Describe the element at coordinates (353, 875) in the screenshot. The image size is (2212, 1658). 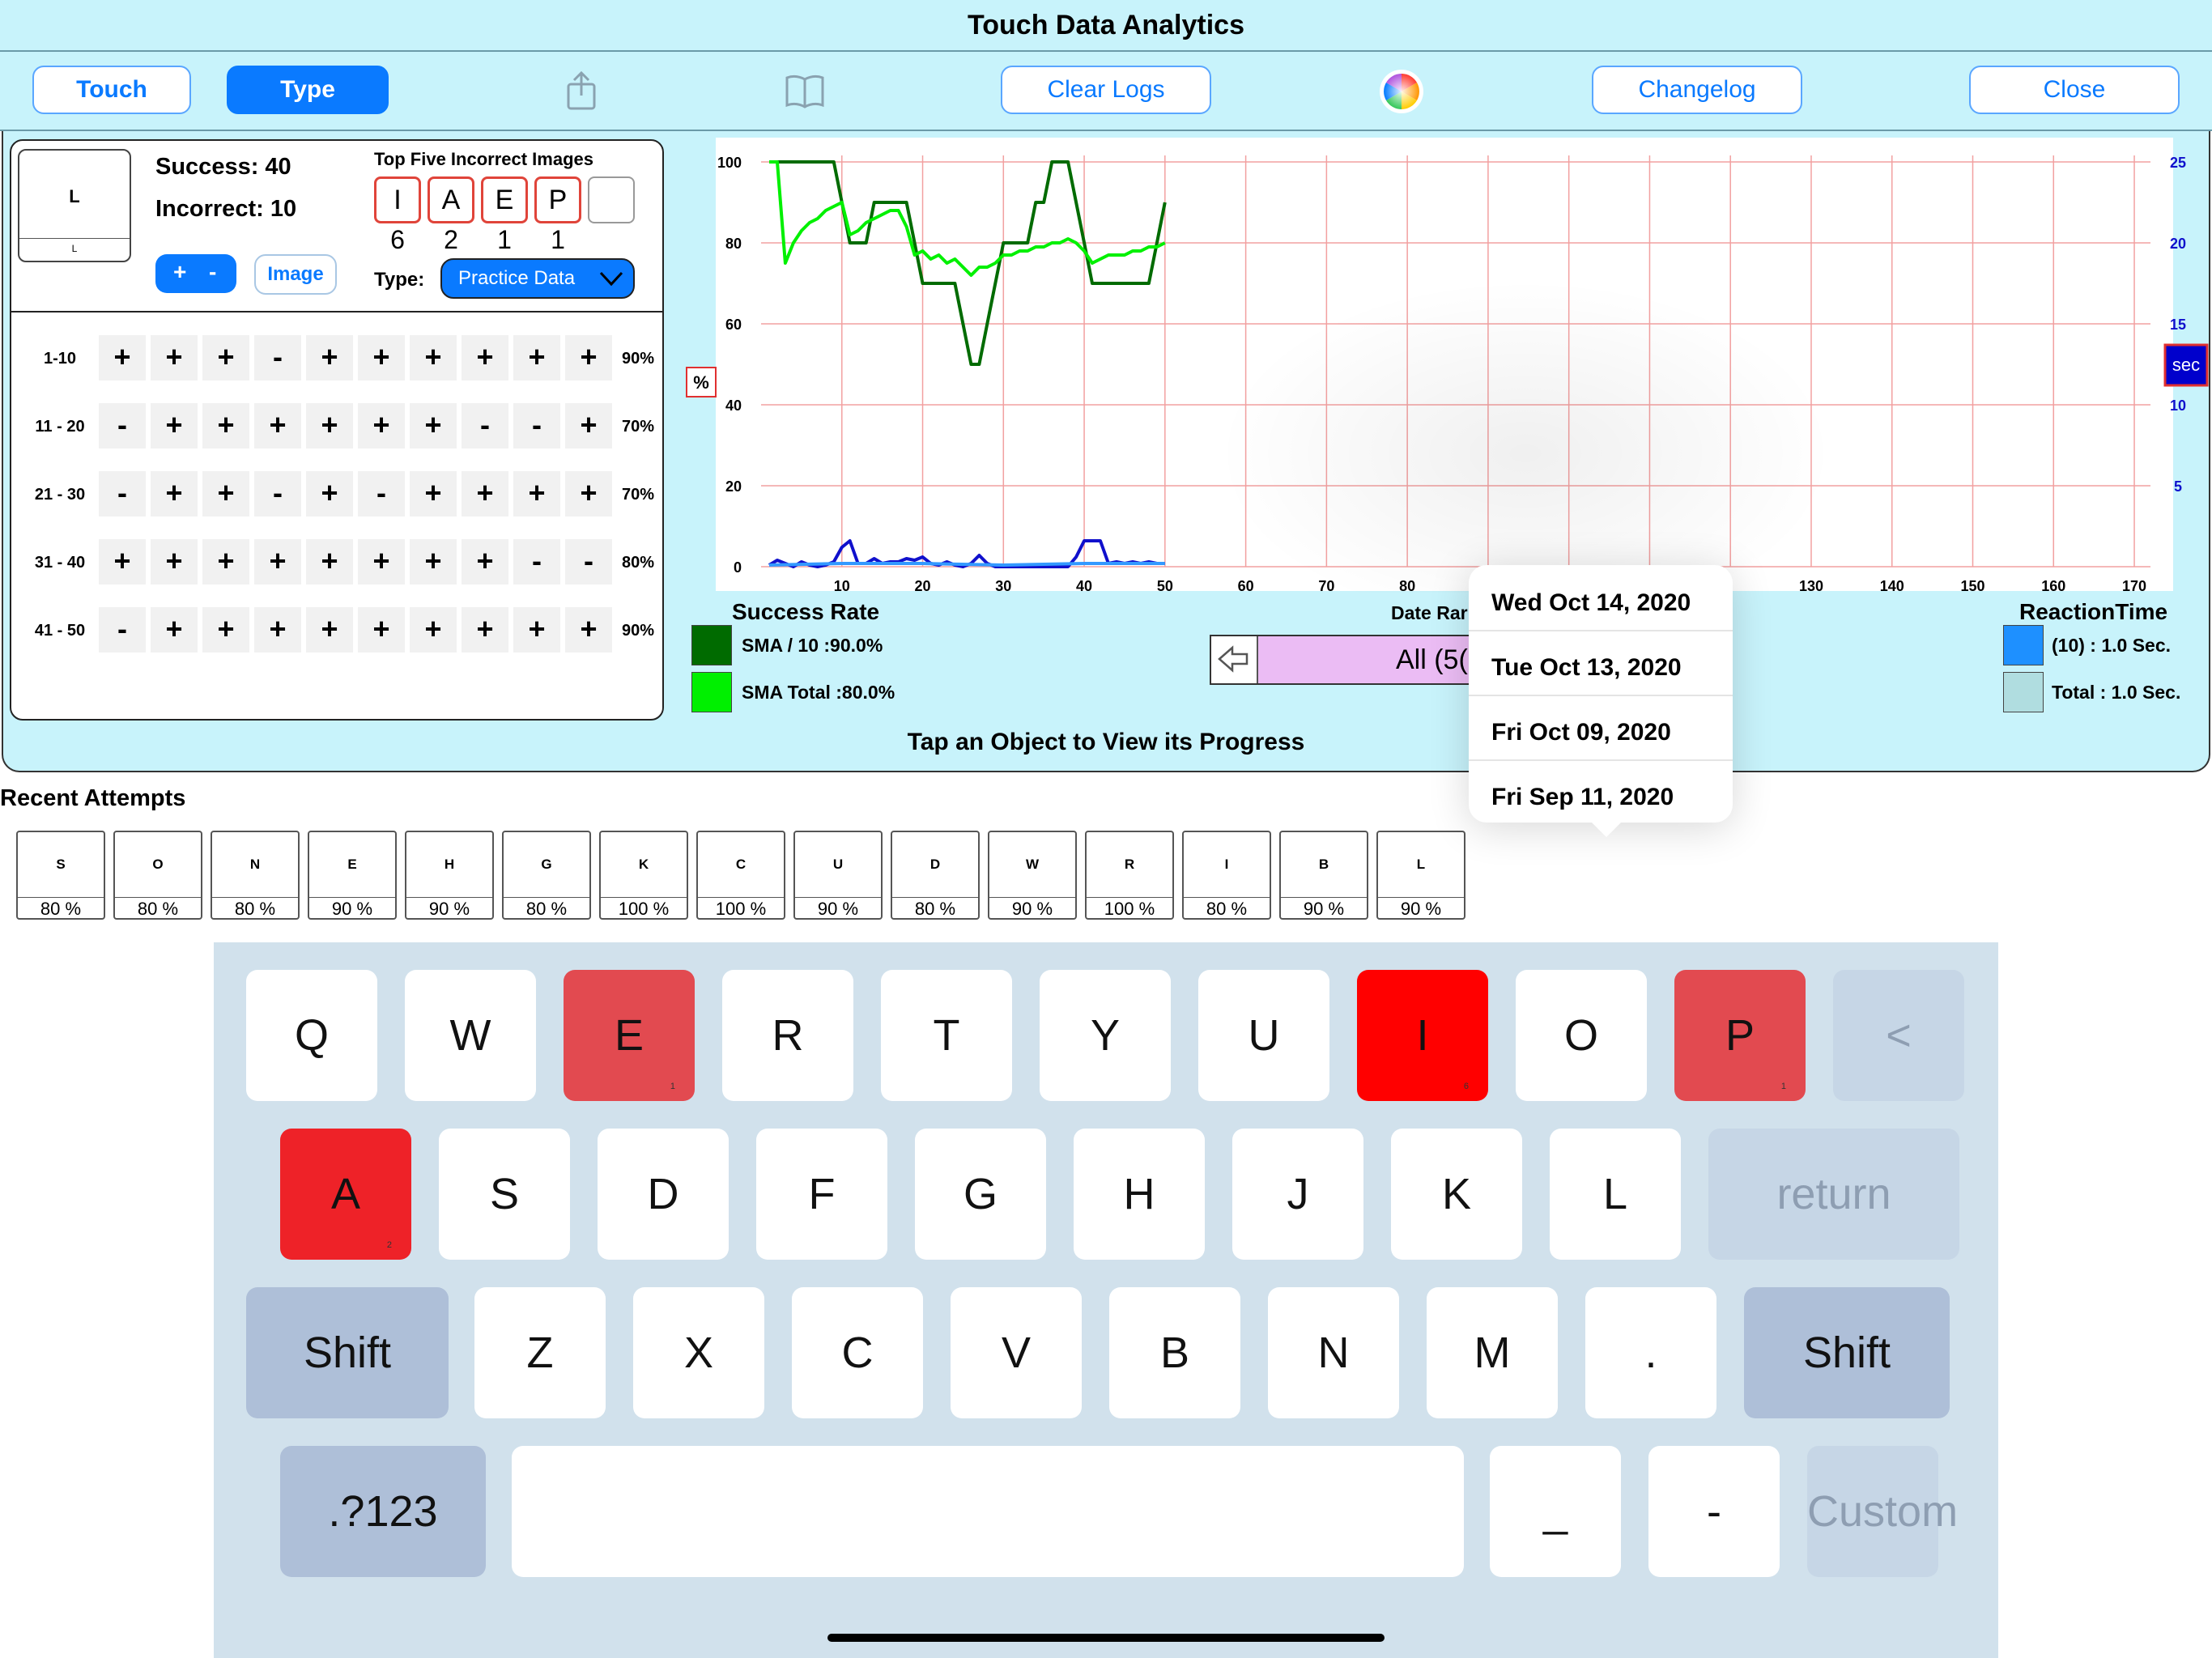
I see `recent-attempt-tile: E 90 %` at that location.